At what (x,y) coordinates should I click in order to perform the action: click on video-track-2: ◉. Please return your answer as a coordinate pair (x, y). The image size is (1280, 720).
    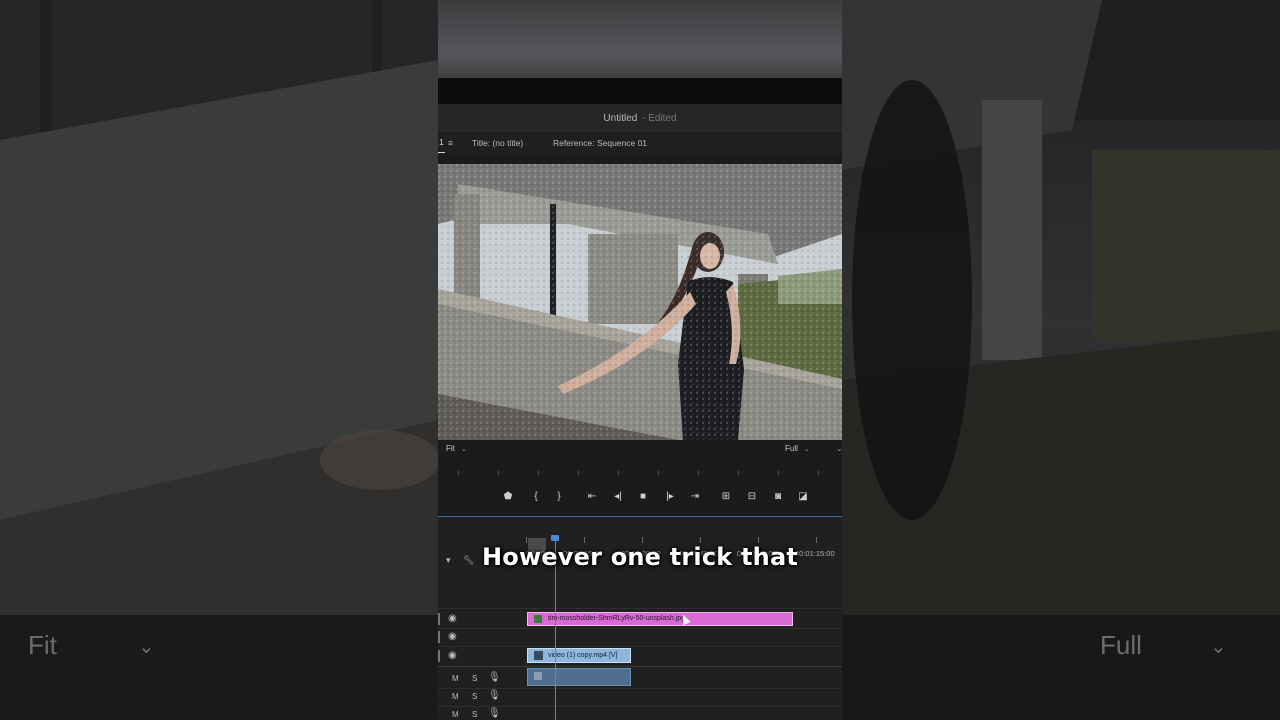
    Looking at the image, I should click on (640, 638).